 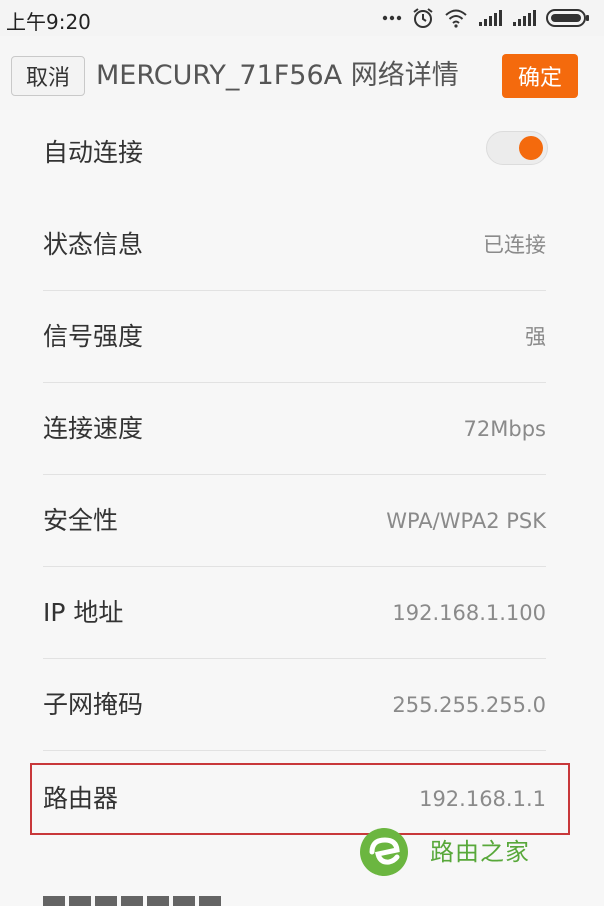 What do you see at coordinates (133, 897) in the screenshot?
I see `next-row-partial` at bounding box center [133, 897].